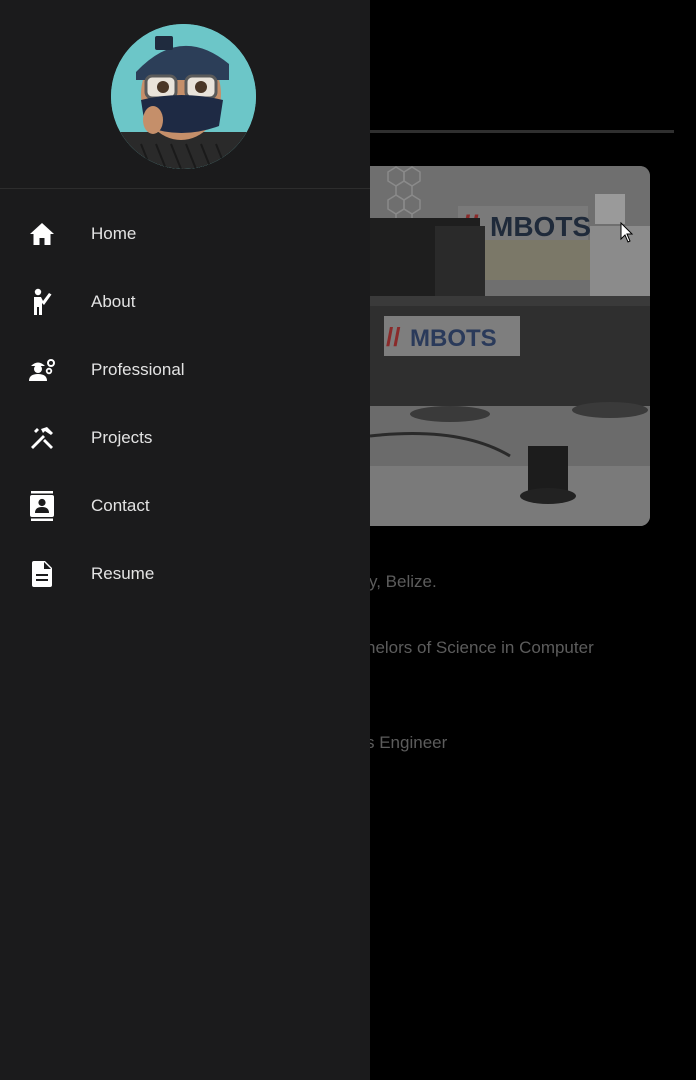  I want to click on home-icon, so click(42, 234).